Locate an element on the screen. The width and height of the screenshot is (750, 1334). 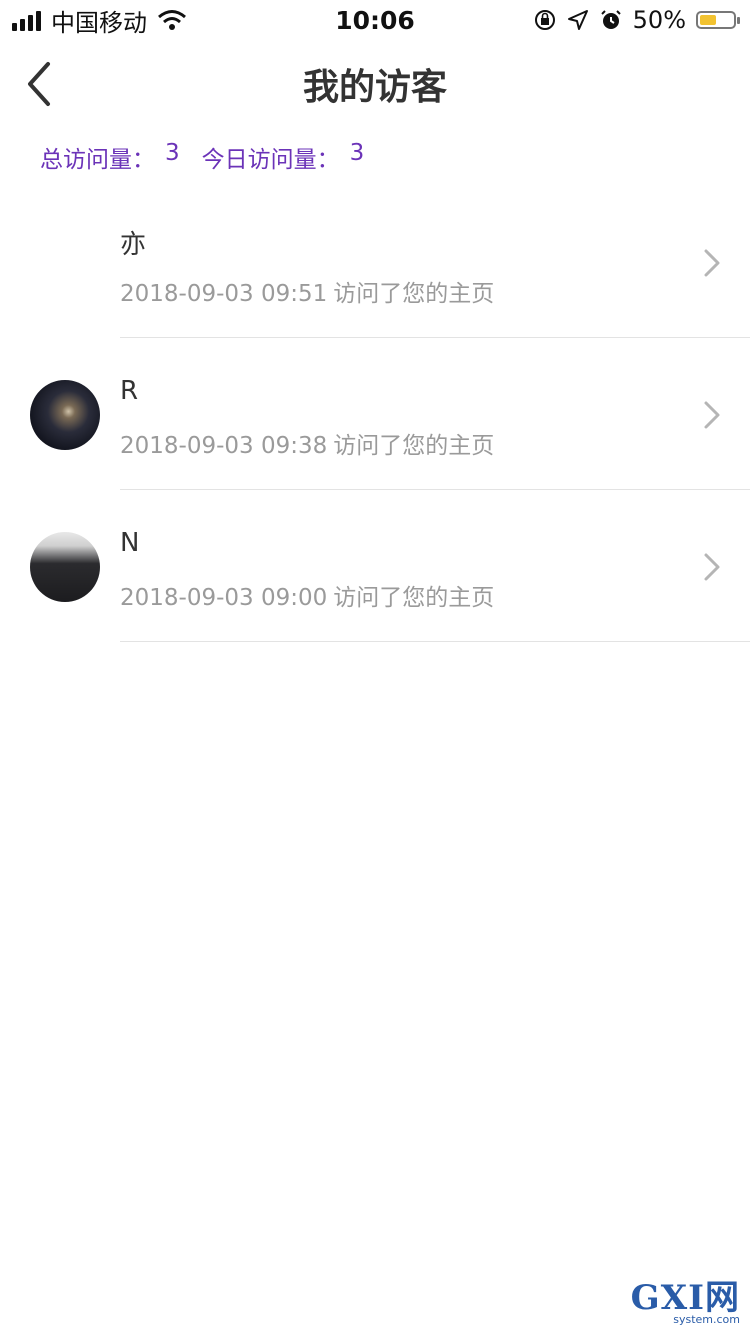
visit-info: 2018-09-03 09:00 访问了您的主页 is located at coordinates (307, 595).